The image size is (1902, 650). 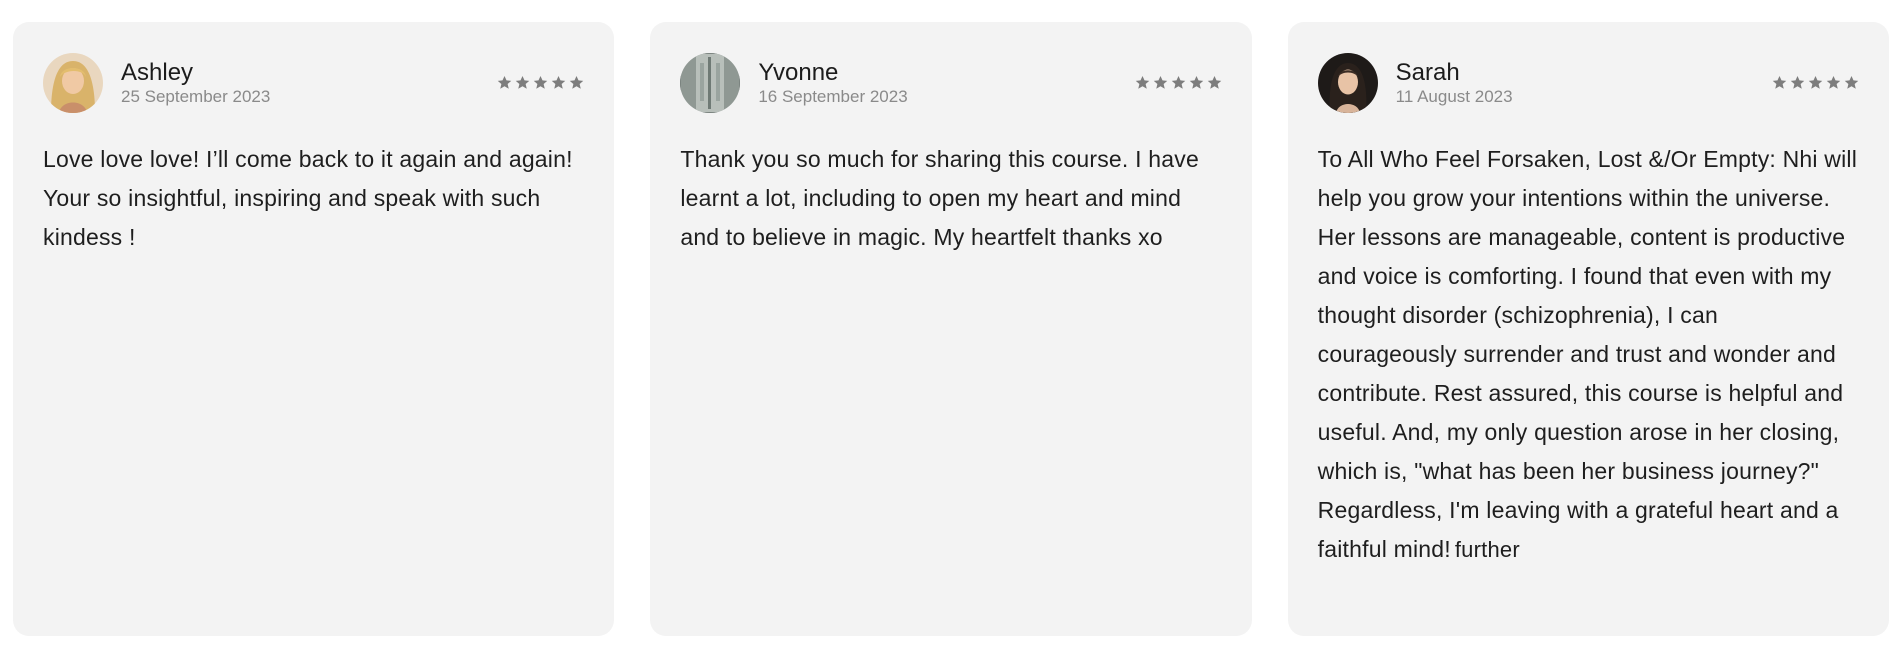 I want to click on review-date: 25 September 2023, so click(x=196, y=96).